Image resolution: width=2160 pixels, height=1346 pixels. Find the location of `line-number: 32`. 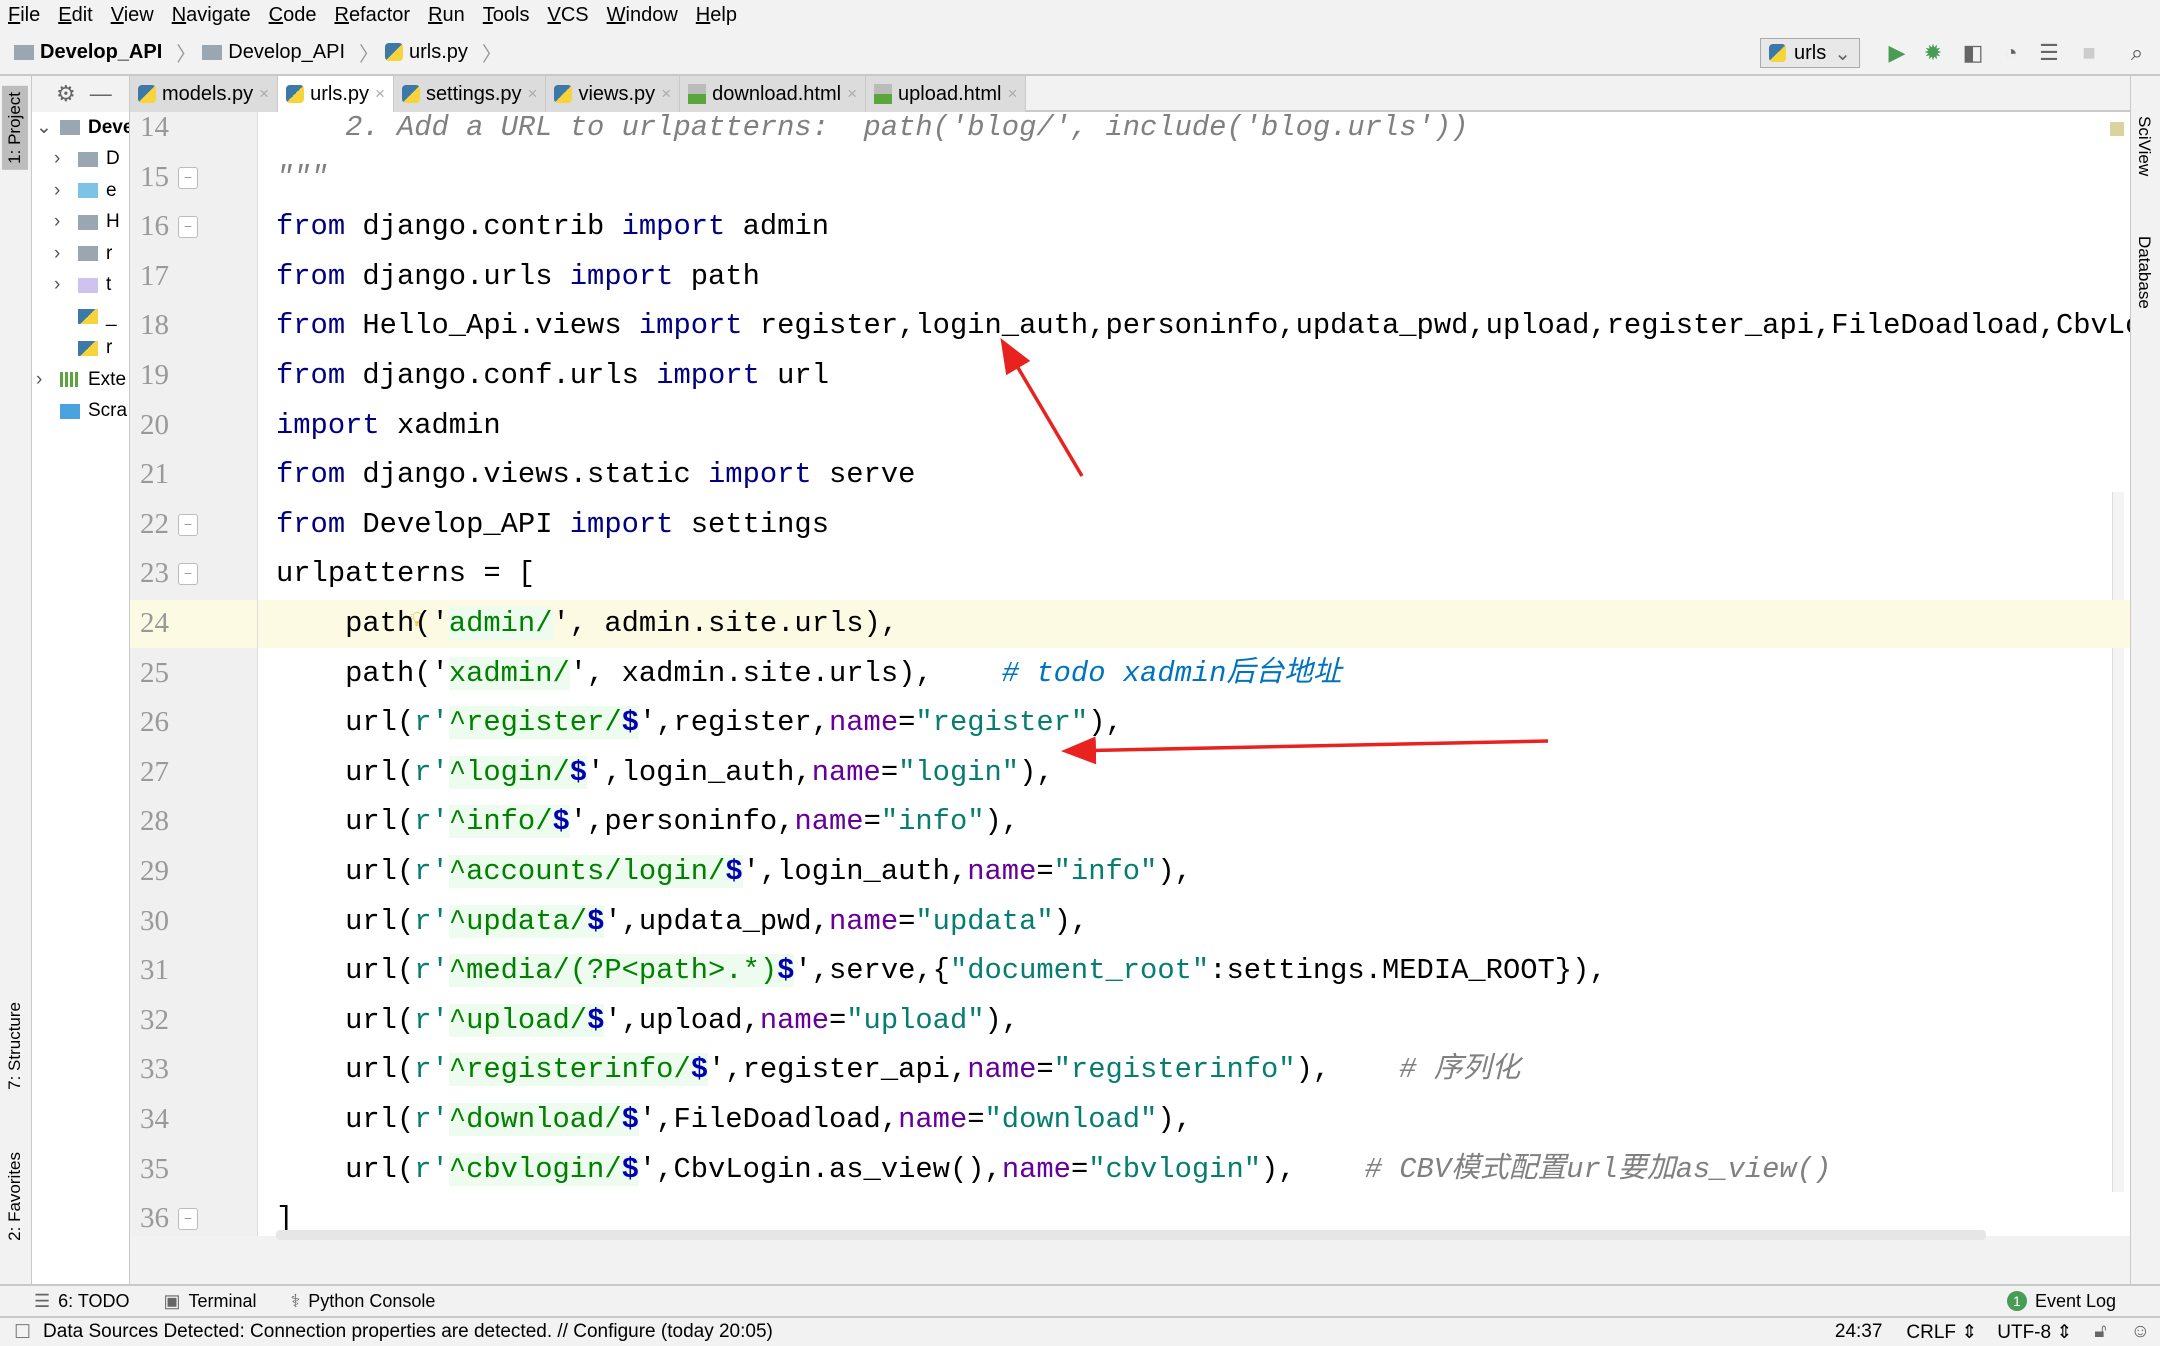

line-number: 32 is located at coordinates (154, 1019).